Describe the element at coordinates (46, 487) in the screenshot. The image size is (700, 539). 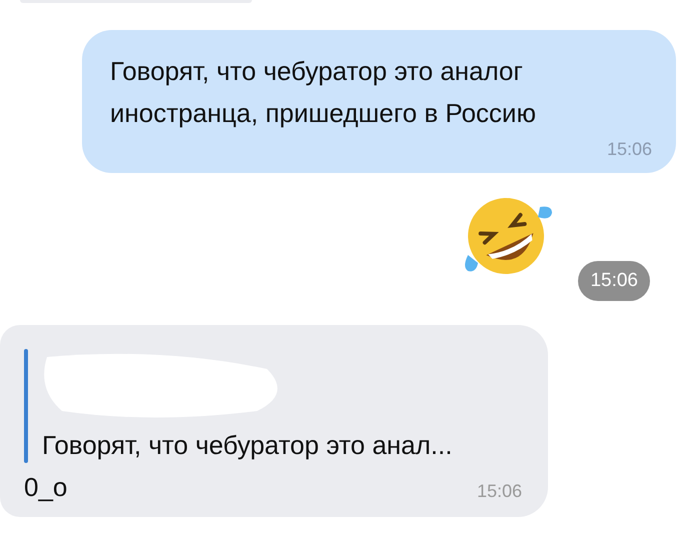
I see `message-text: 0_о` at that location.